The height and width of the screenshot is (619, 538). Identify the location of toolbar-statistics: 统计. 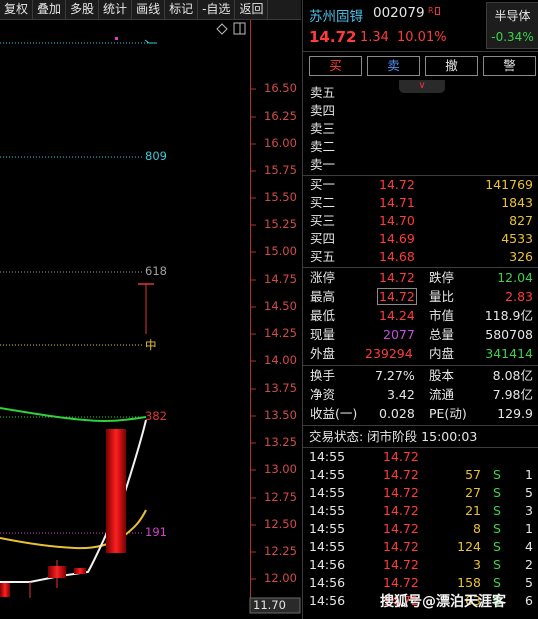
(116, 9).